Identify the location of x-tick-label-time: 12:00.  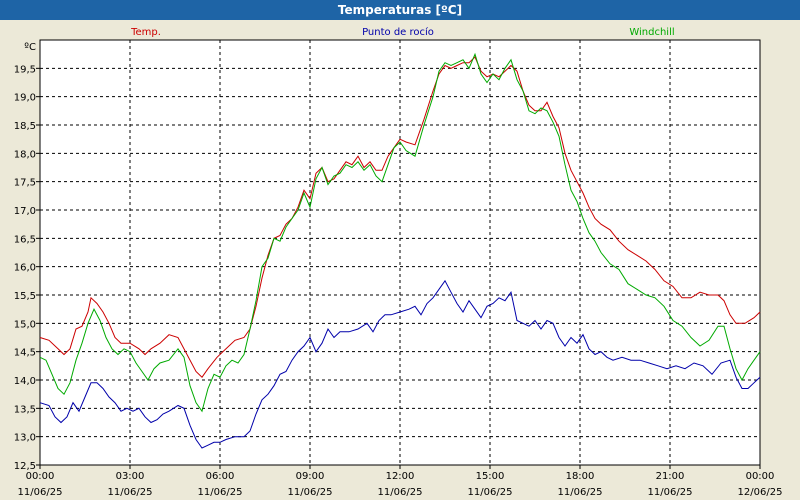
(400, 476).